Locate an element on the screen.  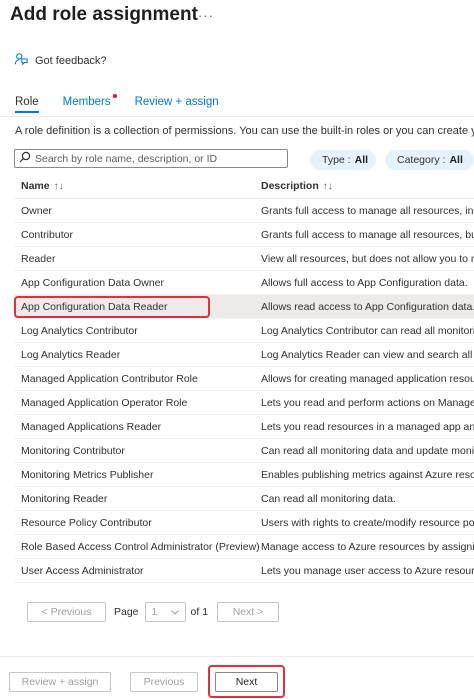
role-name: Monitoring Contributor is located at coordinates (73, 450).